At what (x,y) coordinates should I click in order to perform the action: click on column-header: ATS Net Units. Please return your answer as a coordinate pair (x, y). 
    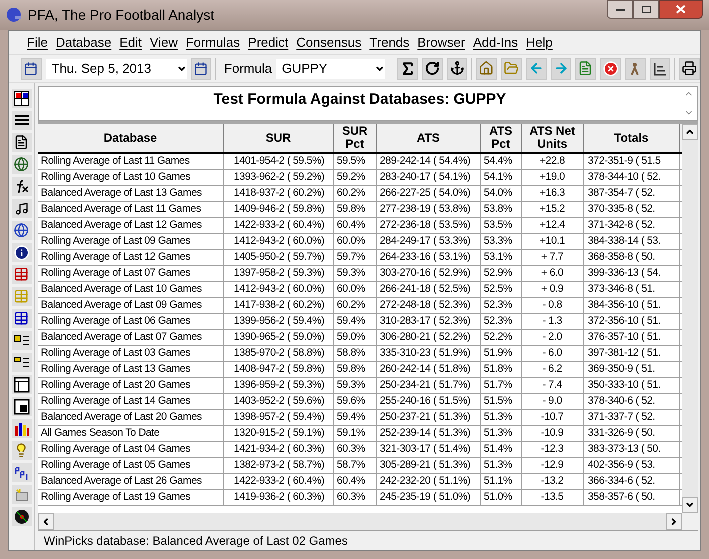
    Looking at the image, I should click on (553, 138).